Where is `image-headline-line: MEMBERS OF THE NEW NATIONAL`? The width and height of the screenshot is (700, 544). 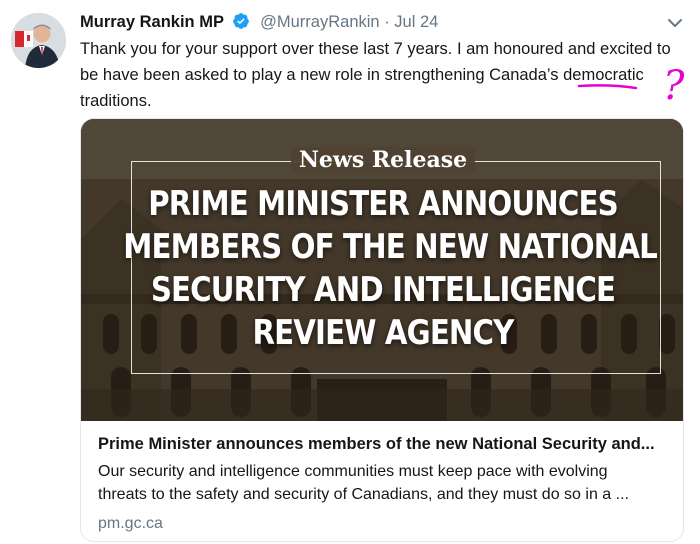 image-headline-line: MEMBERS OF THE NEW NATIONAL is located at coordinates (390, 247).